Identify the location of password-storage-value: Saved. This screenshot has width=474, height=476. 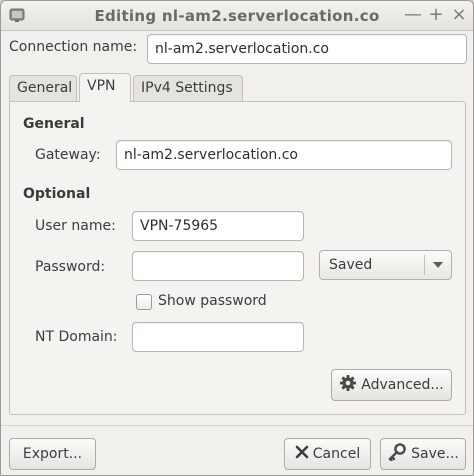
(351, 265).